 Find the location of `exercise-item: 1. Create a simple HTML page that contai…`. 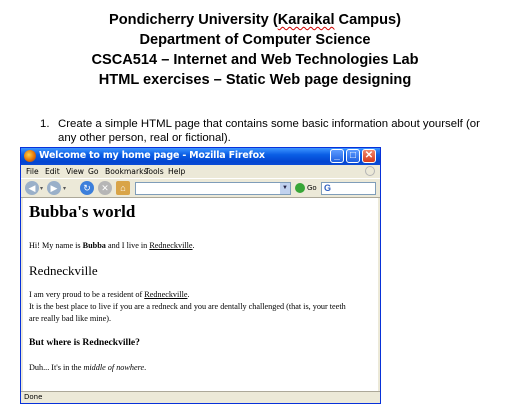

exercise-item: 1. Create a simple HTML page that contai… is located at coordinates (270, 131).